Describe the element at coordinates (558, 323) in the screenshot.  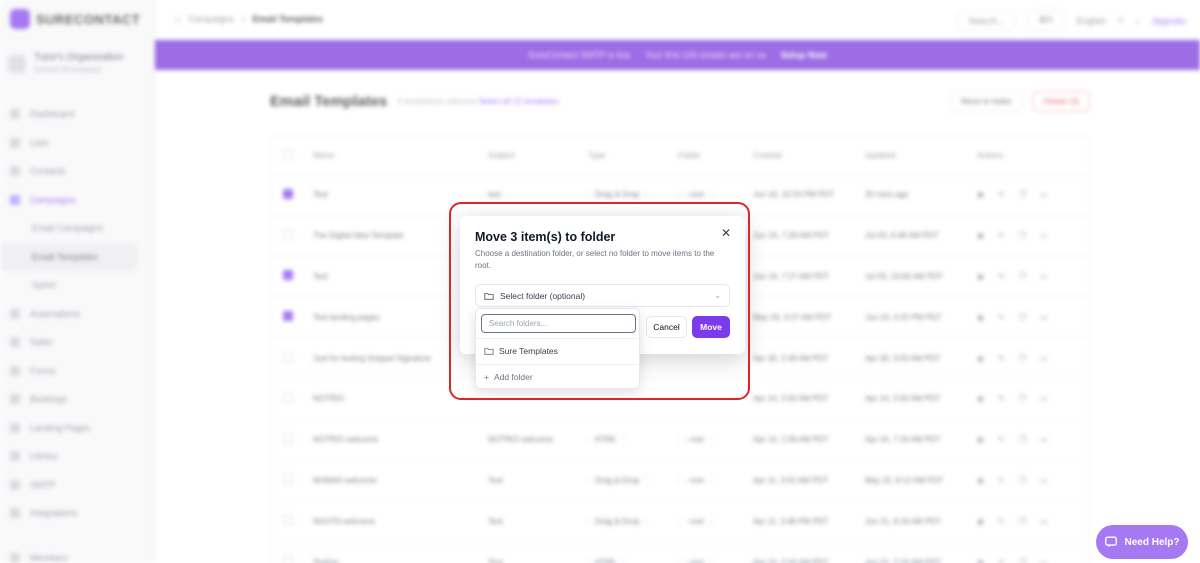
I see `folder-search-input` at that location.